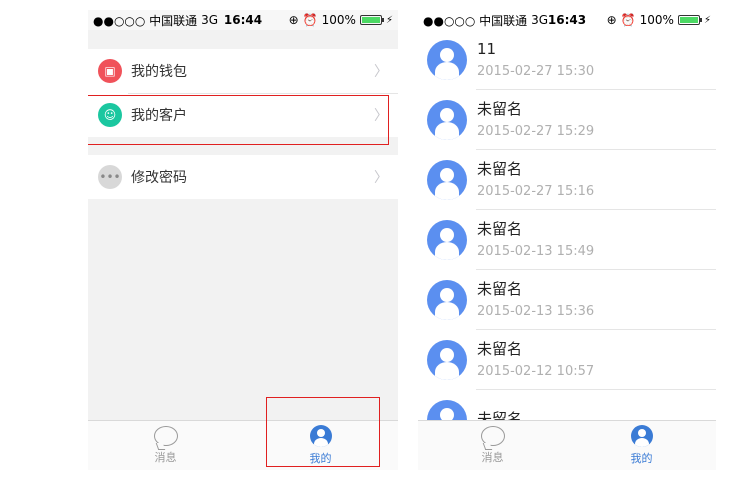 The height and width of the screenshot is (480, 750). What do you see at coordinates (536, 131) in the screenshot?
I see `customer-time: 2015-02-27 15:29` at bounding box center [536, 131].